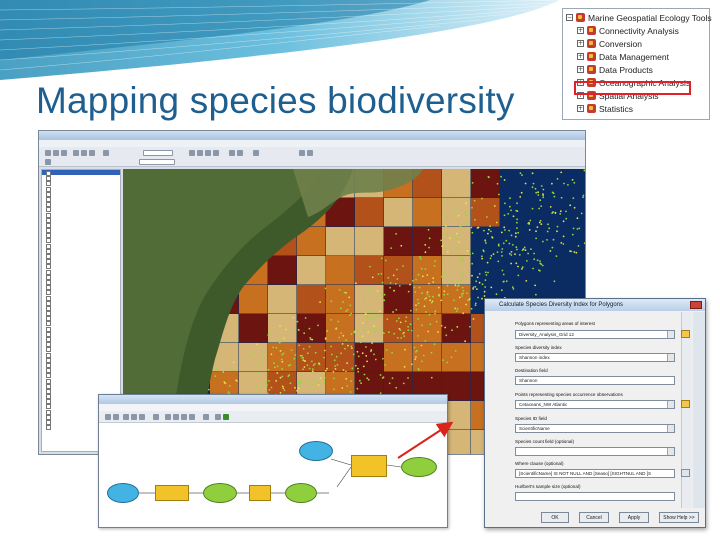 Image resolution: width=720 pixels, height=540 pixels. Describe the element at coordinates (240, 153) in the screenshot. I see `toolbar-identify-icon` at that location.